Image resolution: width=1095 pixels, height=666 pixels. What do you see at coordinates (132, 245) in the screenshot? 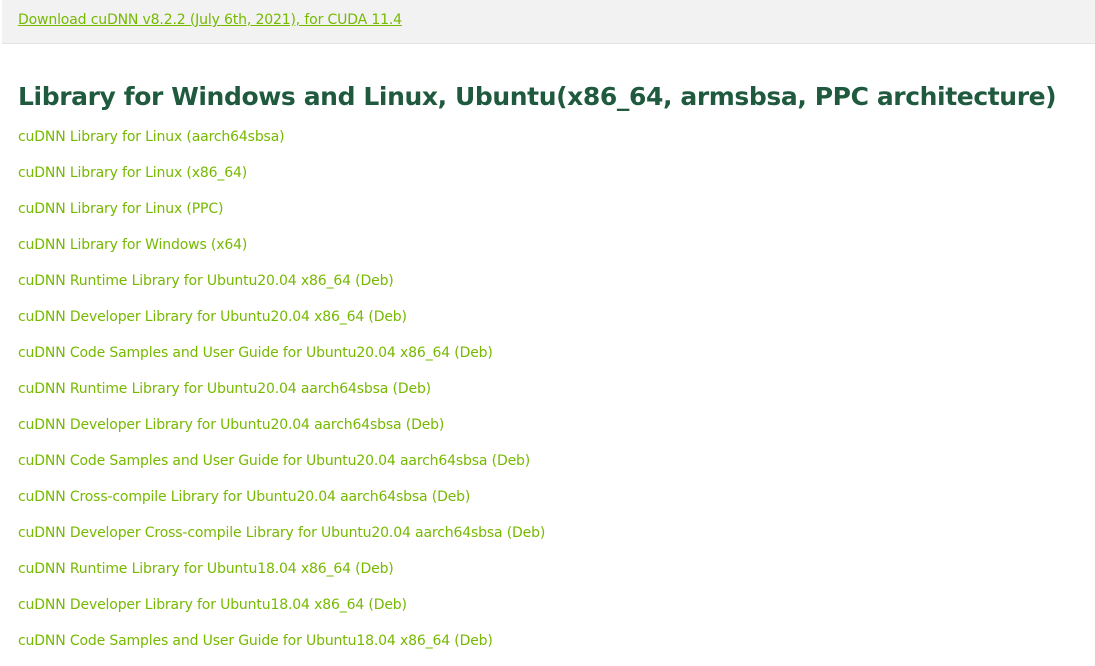
I see `download-link: cuDNN Library for Windows (x64)` at bounding box center [132, 245].